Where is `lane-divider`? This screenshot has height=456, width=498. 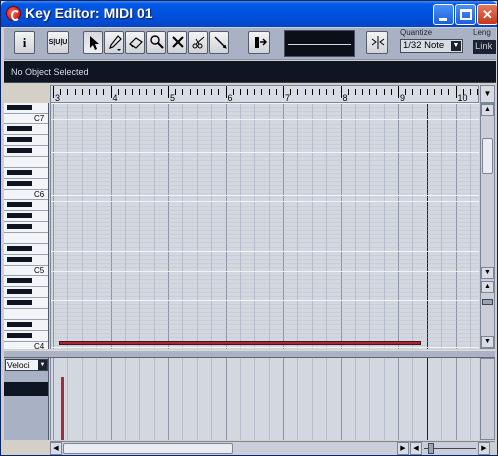
lane-divider is located at coordinates (249, 354).